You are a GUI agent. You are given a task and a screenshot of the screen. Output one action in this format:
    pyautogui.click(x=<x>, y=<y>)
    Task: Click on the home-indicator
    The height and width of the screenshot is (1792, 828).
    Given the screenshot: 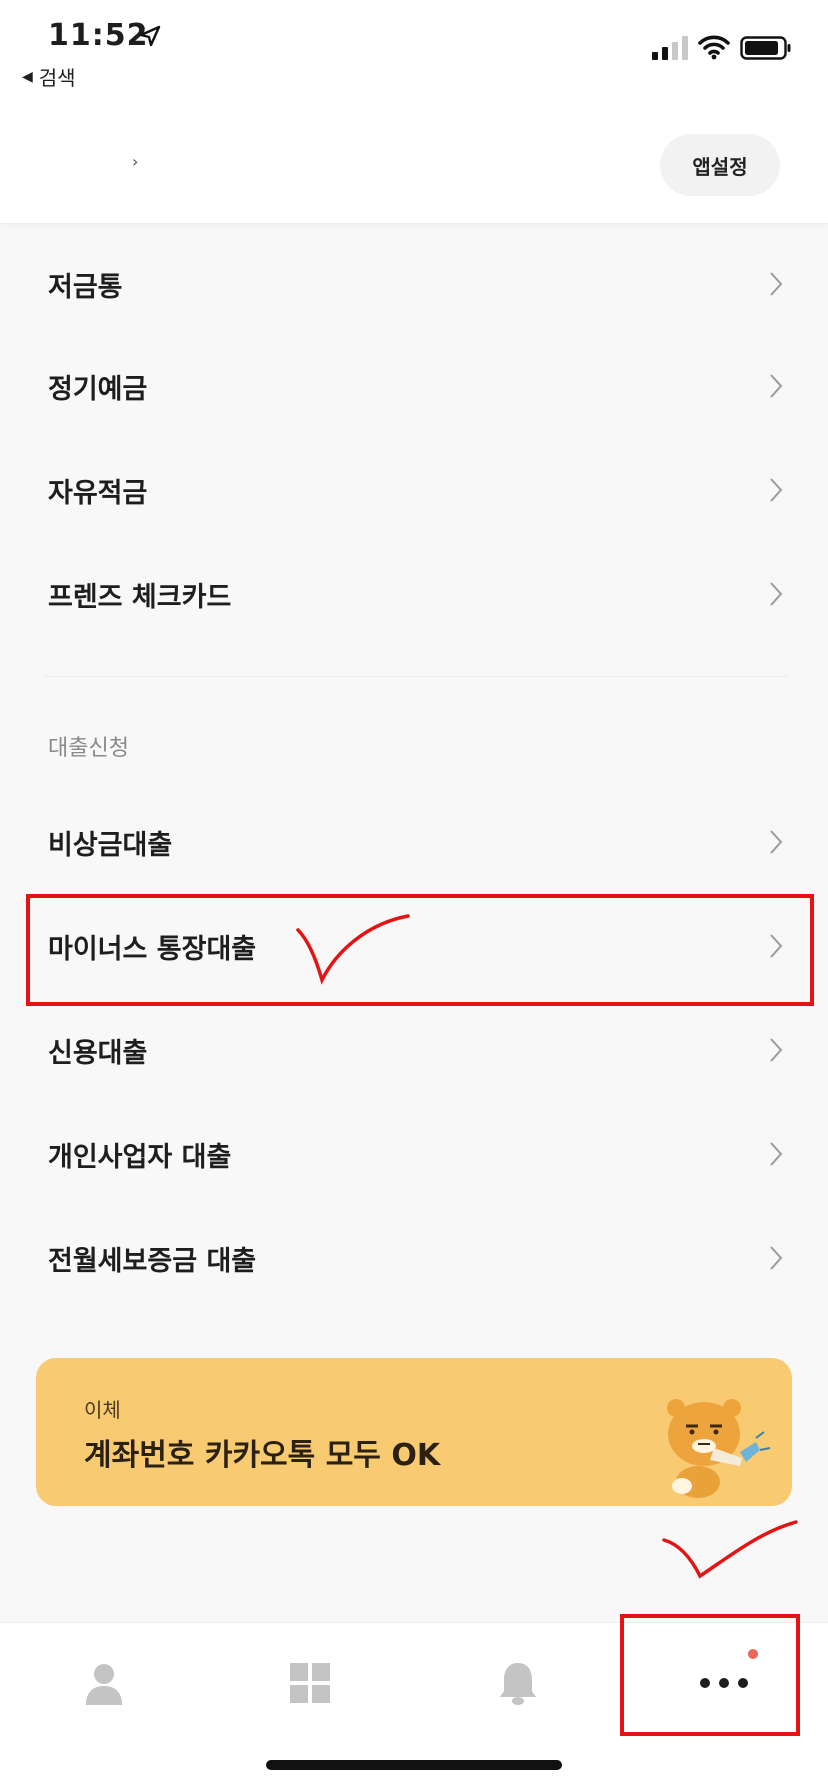 What is the action you would take?
    pyautogui.click(x=414, y=1765)
    